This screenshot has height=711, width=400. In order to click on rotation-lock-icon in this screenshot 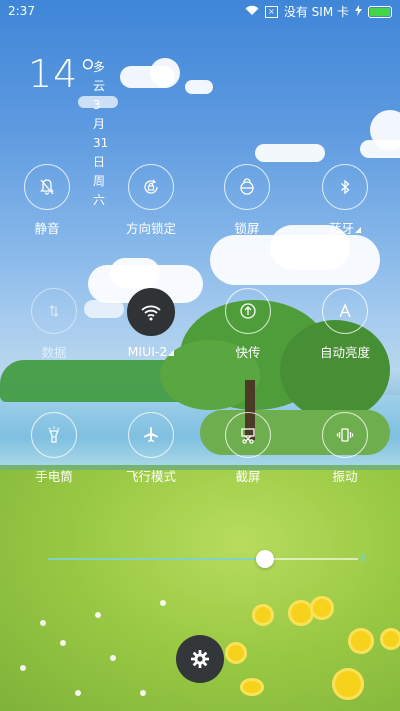, I will do `click(151, 186)`.